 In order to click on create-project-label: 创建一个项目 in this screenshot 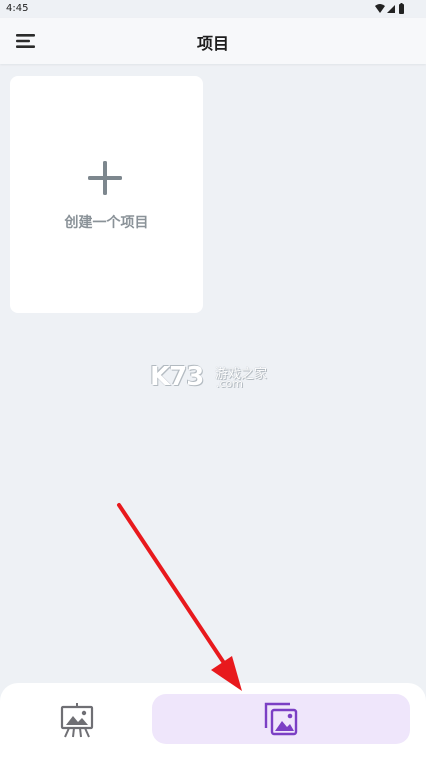, I will do `click(106, 223)`.